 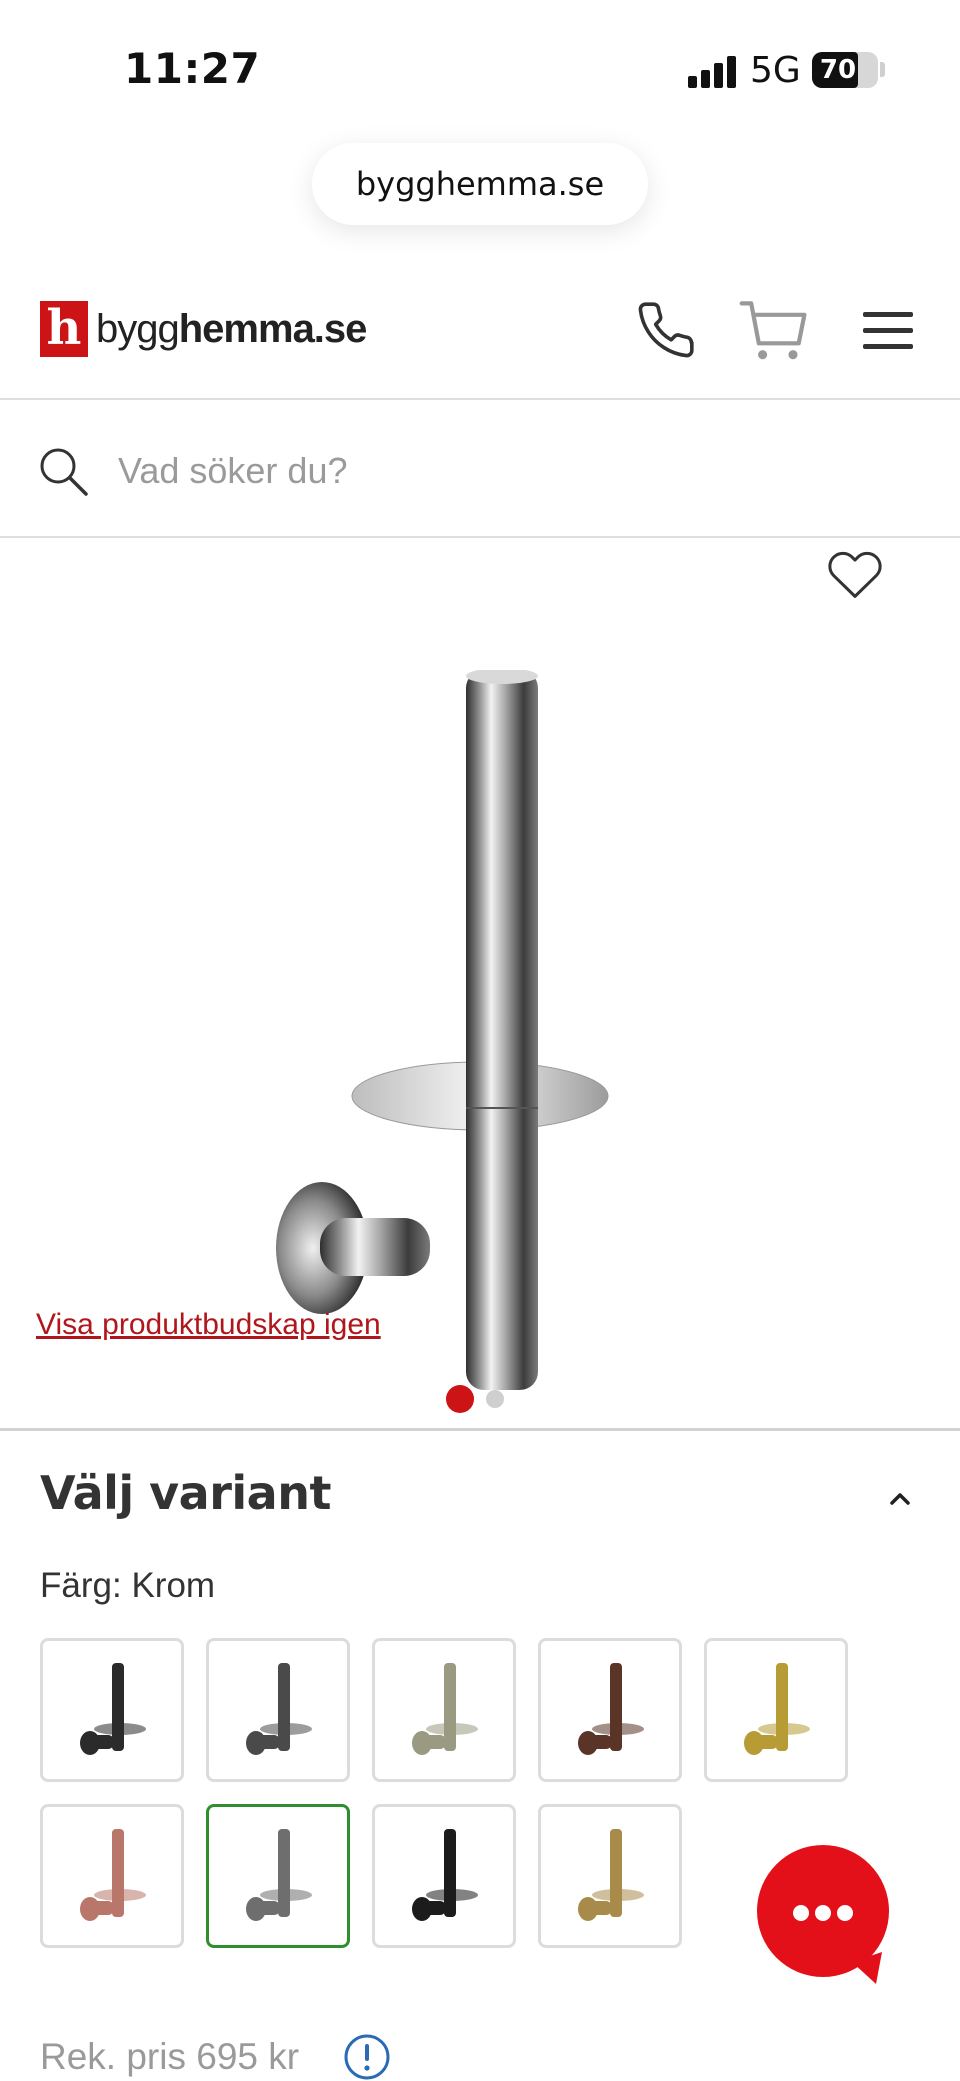 I want to click on battery-percent: 70, so click(x=838, y=70).